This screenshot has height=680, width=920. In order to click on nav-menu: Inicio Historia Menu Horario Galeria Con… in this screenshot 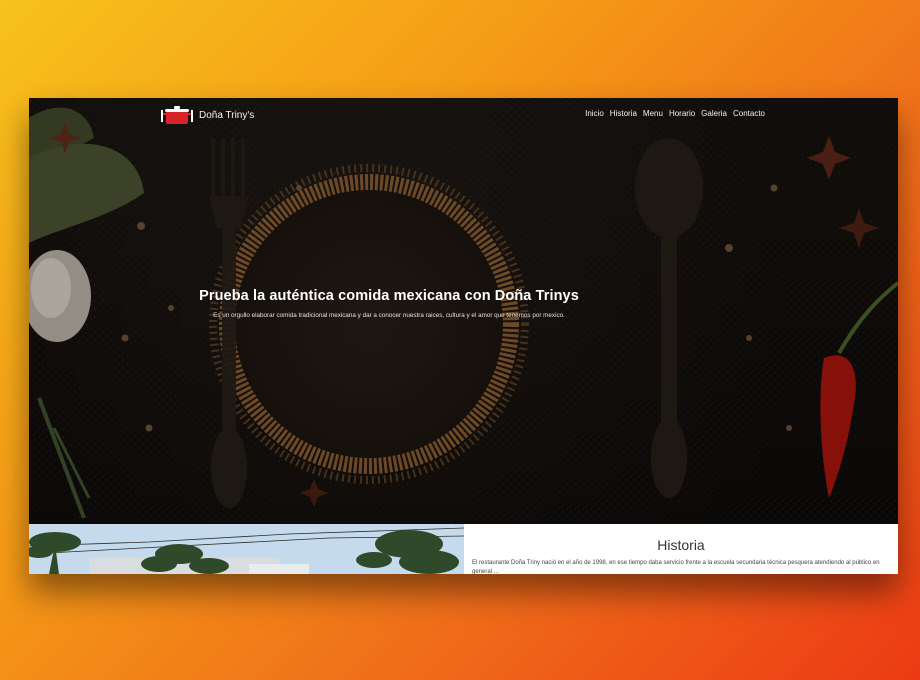, I will do `click(675, 113)`.